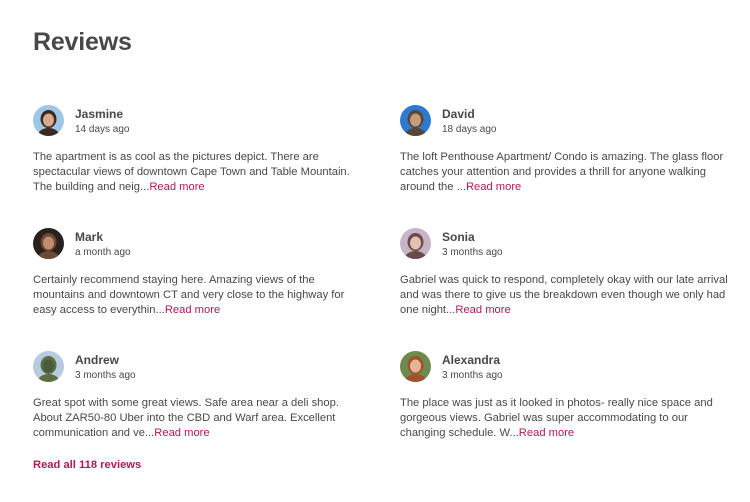 Image resolution: width=750 pixels, height=502 pixels. I want to click on review-date: a month ago, so click(103, 252).